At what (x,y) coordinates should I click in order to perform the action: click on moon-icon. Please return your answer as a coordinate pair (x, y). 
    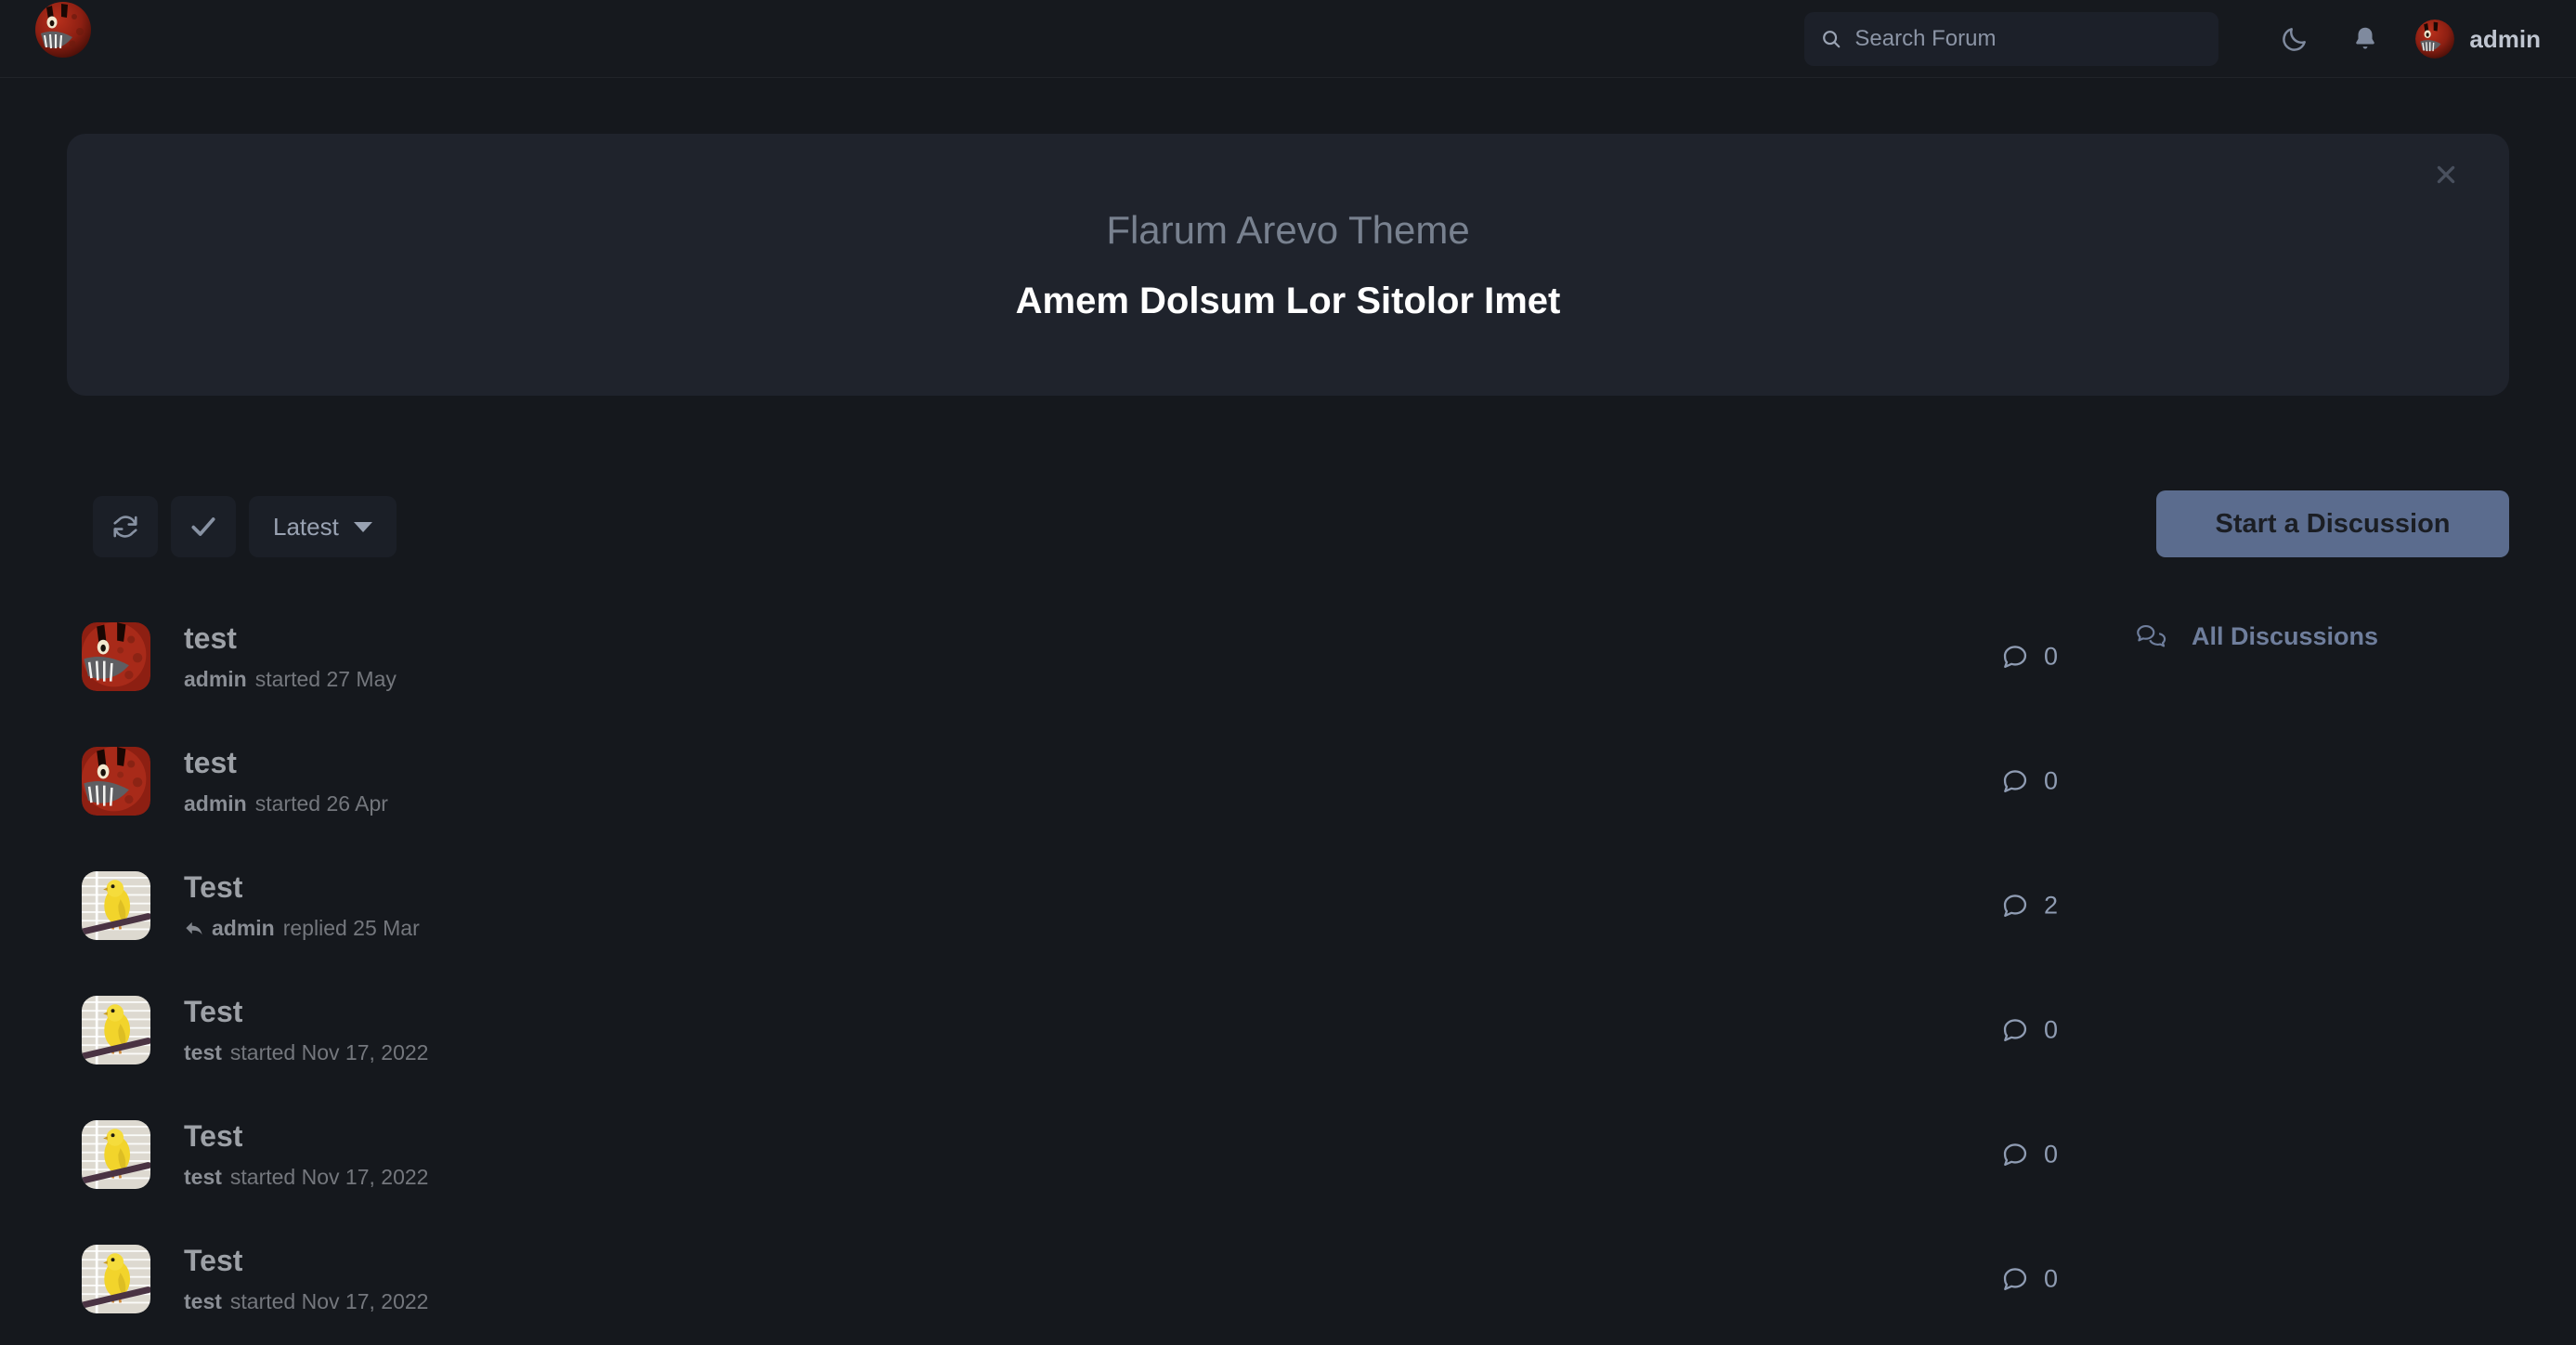
    Looking at the image, I should click on (2294, 39).